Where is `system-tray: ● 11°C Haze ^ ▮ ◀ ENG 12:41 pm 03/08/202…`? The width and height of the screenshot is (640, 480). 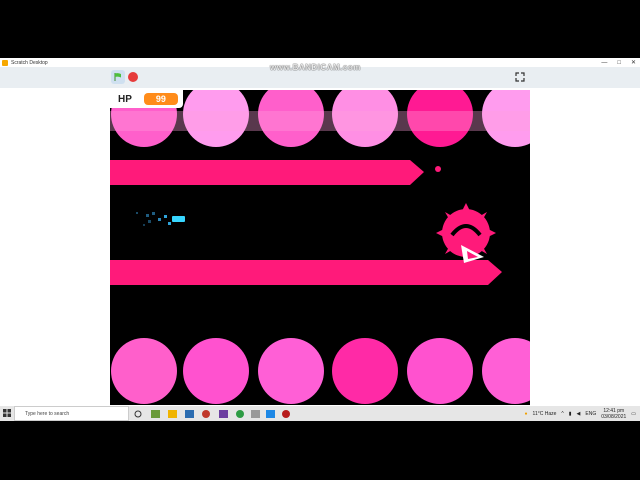 system-tray: ● 11°C Haze ^ ▮ ◀ ENG 12:41 pm 03/08/202… is located at coordinates (581, 413).